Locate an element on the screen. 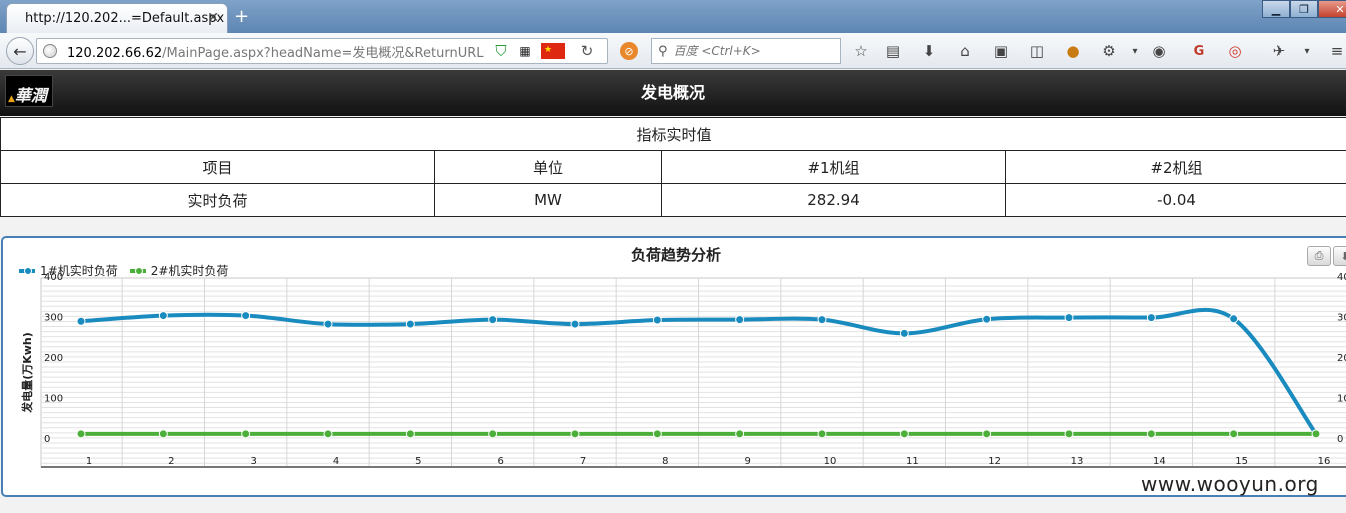 The image size is (1346, 513). x-tick-label: 11 is located at coordinates (912, 461).